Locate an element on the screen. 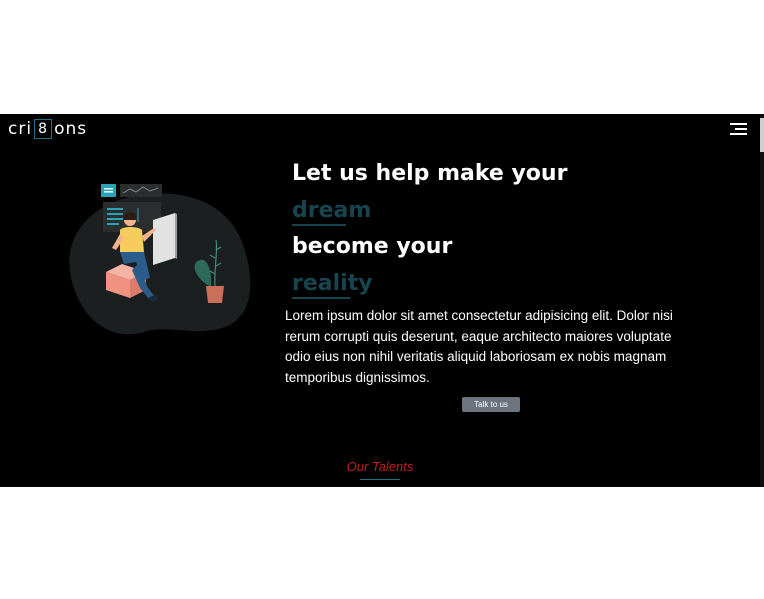 Image resolution: width=764 pixels, height=599 pixels. hero-line-2: become your is located at coordinates (372, 246).